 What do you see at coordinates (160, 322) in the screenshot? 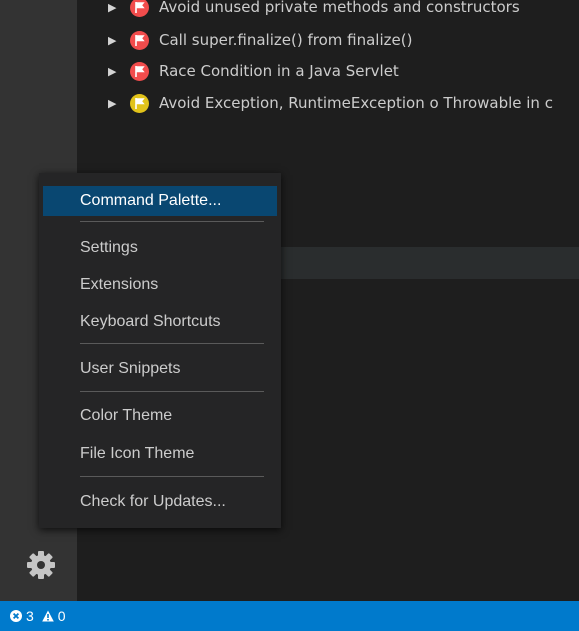
I see `menu-item-keyboard-shortcuts: Keyboard Shortcuts` at bounding box center [160, 322].